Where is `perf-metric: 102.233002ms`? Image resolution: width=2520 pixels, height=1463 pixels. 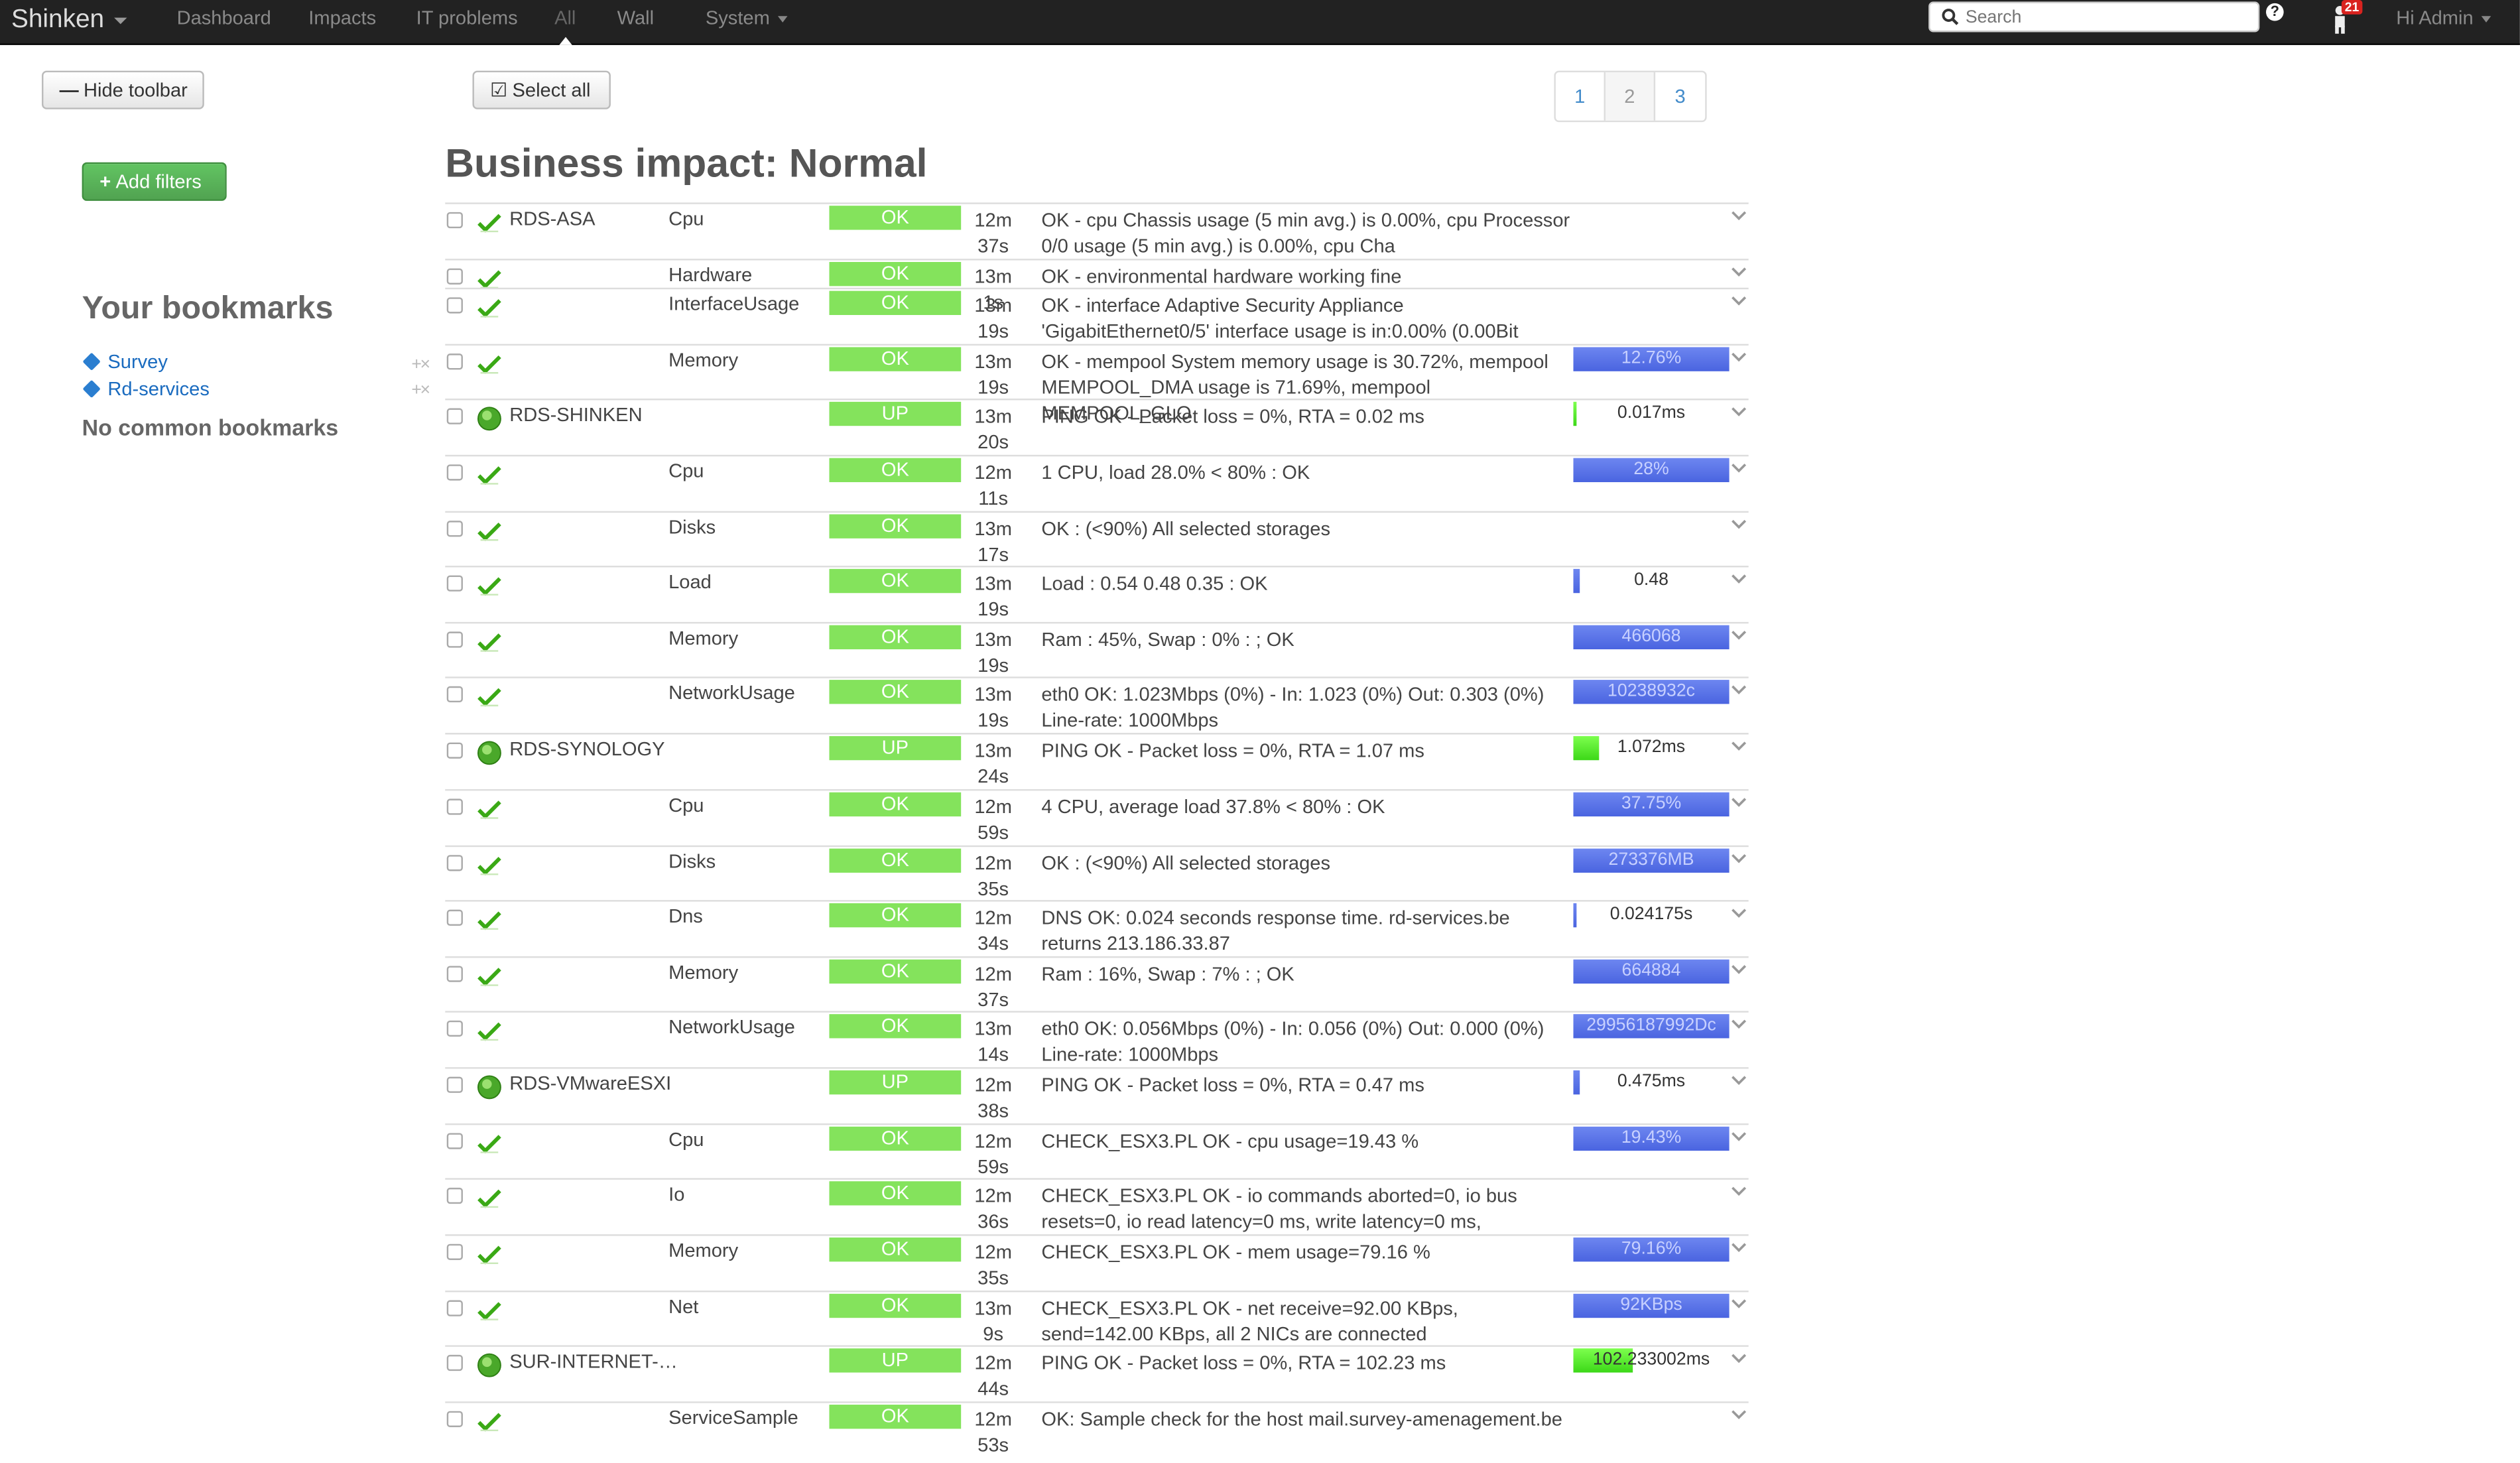 perf-metric: 102.233002ms is located at coordinates (1651, 1360).